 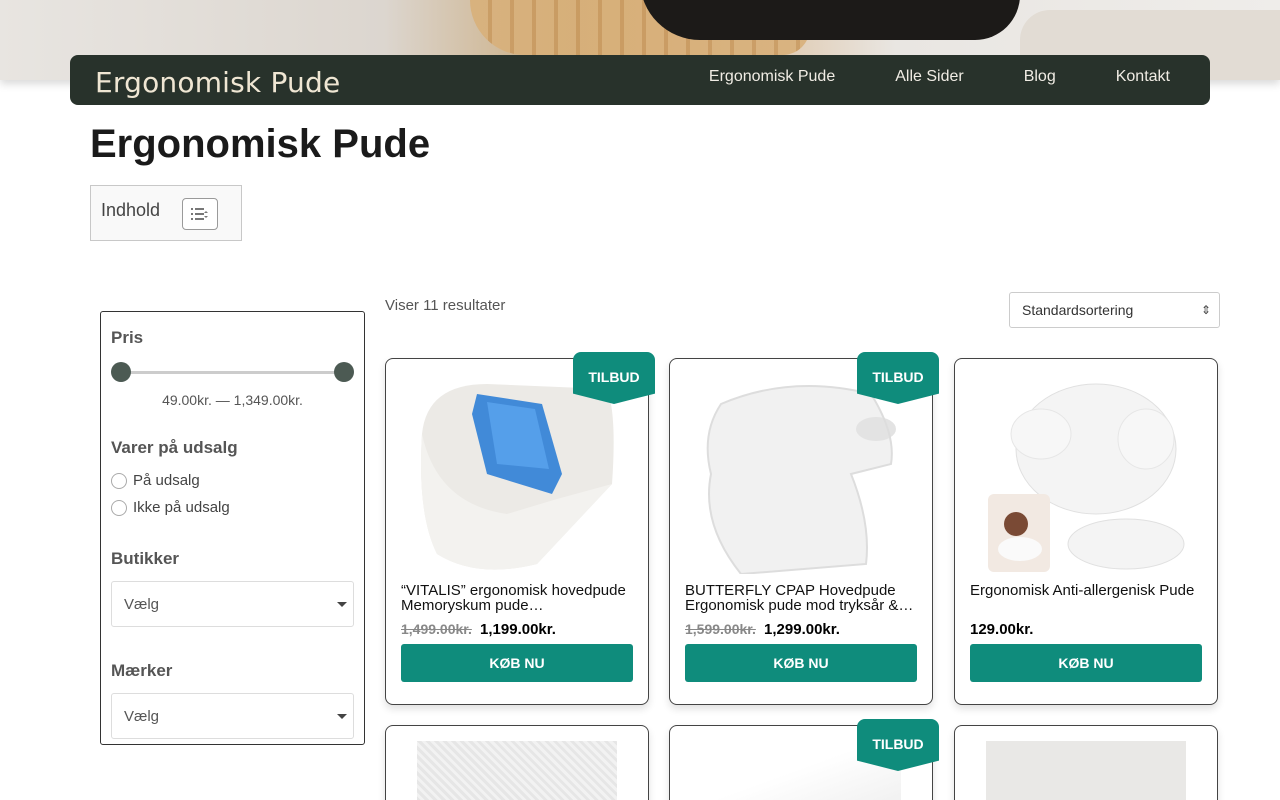 I want to click on price-filter-heading: Pris, so click(x=127, y=337).